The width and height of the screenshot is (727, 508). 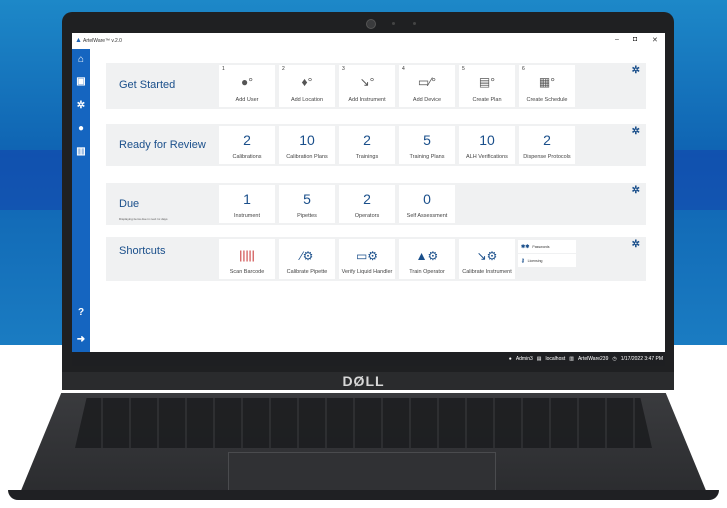 I want to click on card-label: Instrument, so click(x=247, y=216).